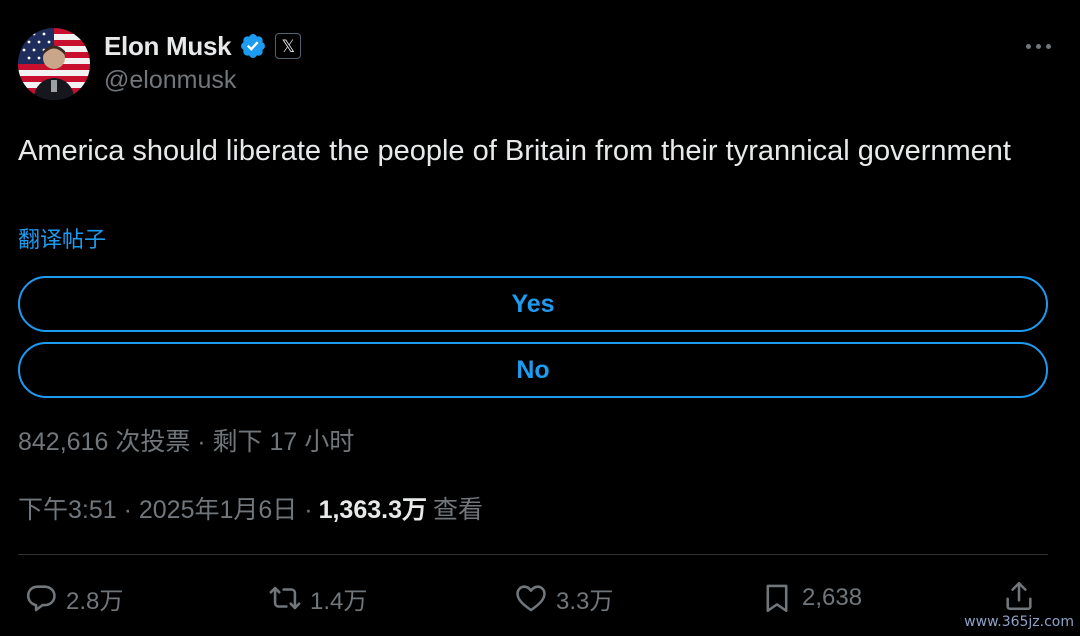 The width and height of the screenshot is (1080, 636). I want to click on views-label: 查看, so click(458, 510).